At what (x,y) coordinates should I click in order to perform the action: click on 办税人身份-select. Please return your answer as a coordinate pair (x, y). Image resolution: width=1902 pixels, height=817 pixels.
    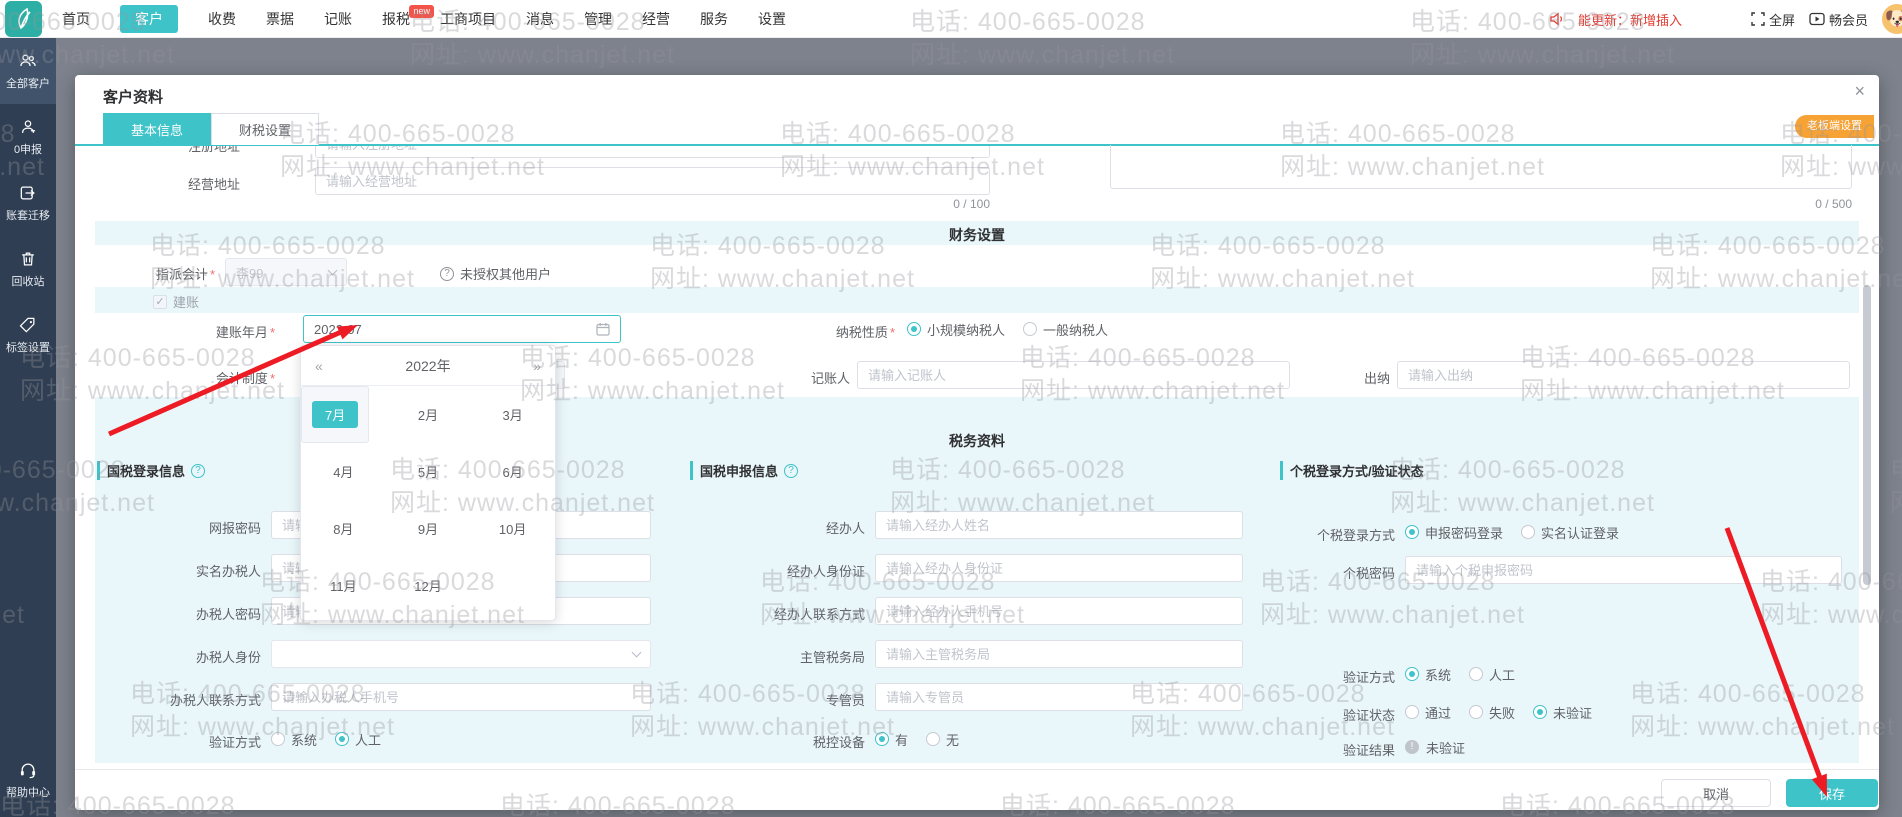
    Looking at the image, I should click on (461, 654).